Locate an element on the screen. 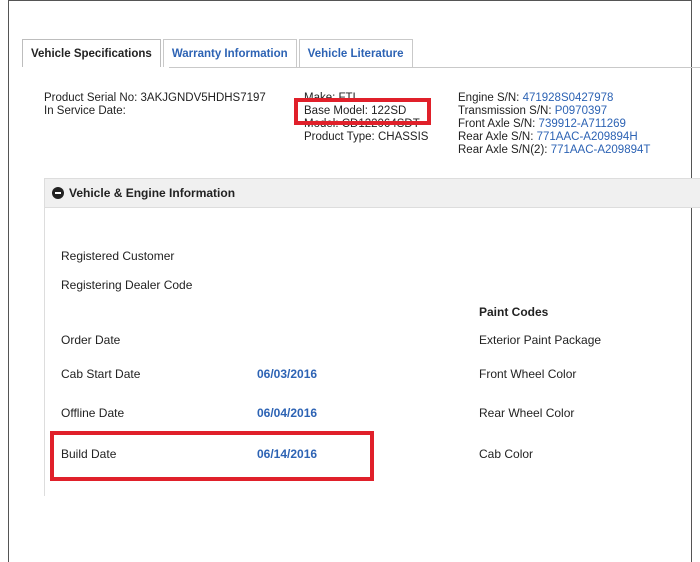 This screenshot has width=700, height=562. front-wheel-color-label: Front Wheel Color is located at coordinates (528, 374).